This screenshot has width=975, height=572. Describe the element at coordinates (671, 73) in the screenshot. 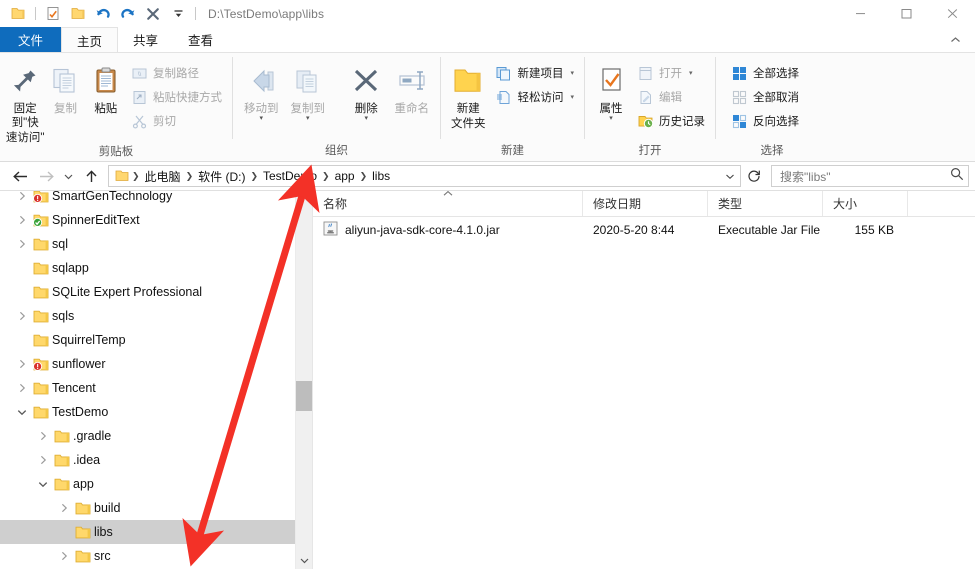

I see `open-button: 打开 ▾` at that location.